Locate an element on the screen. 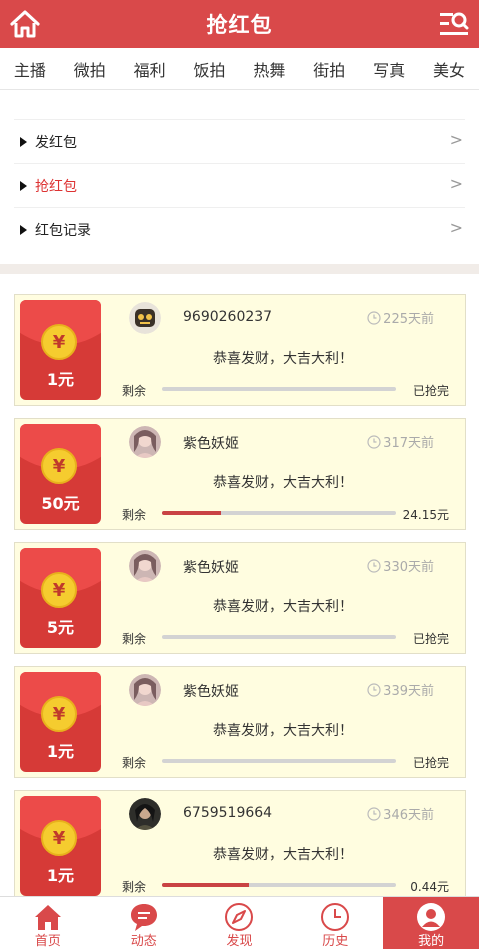  time-text: 330天前 is located at coordinates (408, 567).